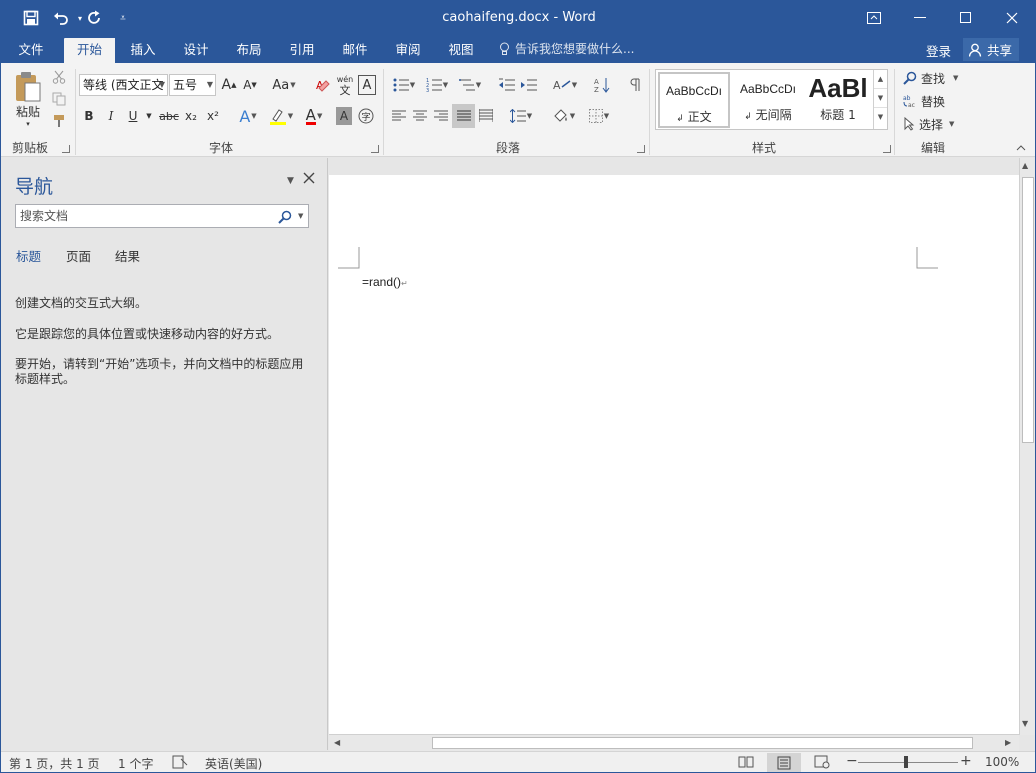 The image size is (1036, 773). What do you see at coordinates (1012, 17) in the screenshot?
I see `close-button` at bounding box center [1012, 17].